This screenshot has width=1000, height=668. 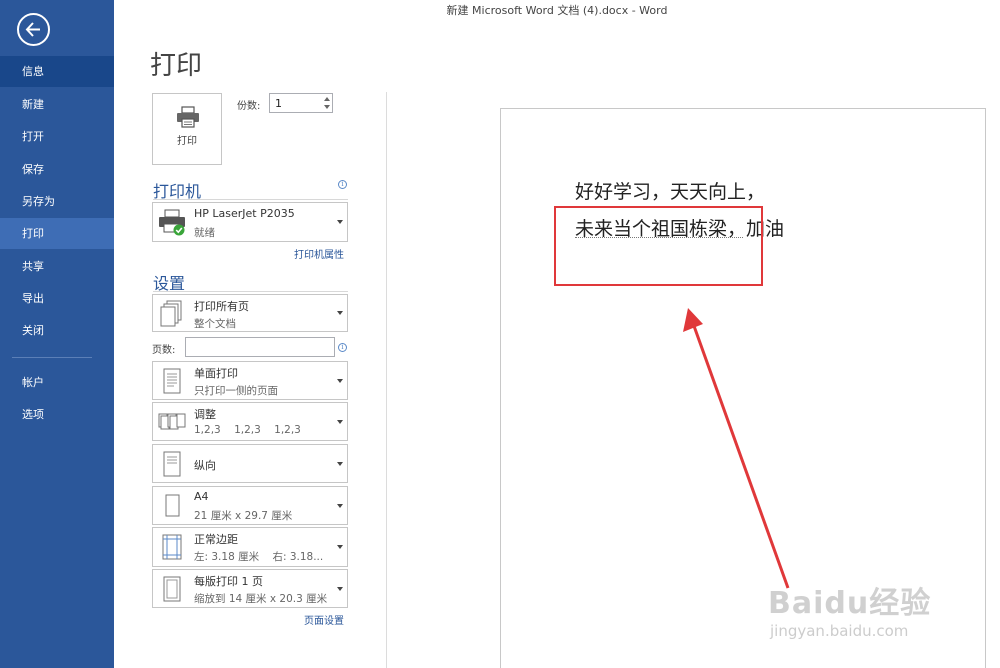 I want to click on pages-per-sheet-dropdown: 每版打印 1 页 缩放到 14 厘米 x 20.3 厘米, so click(x=250, y=588).